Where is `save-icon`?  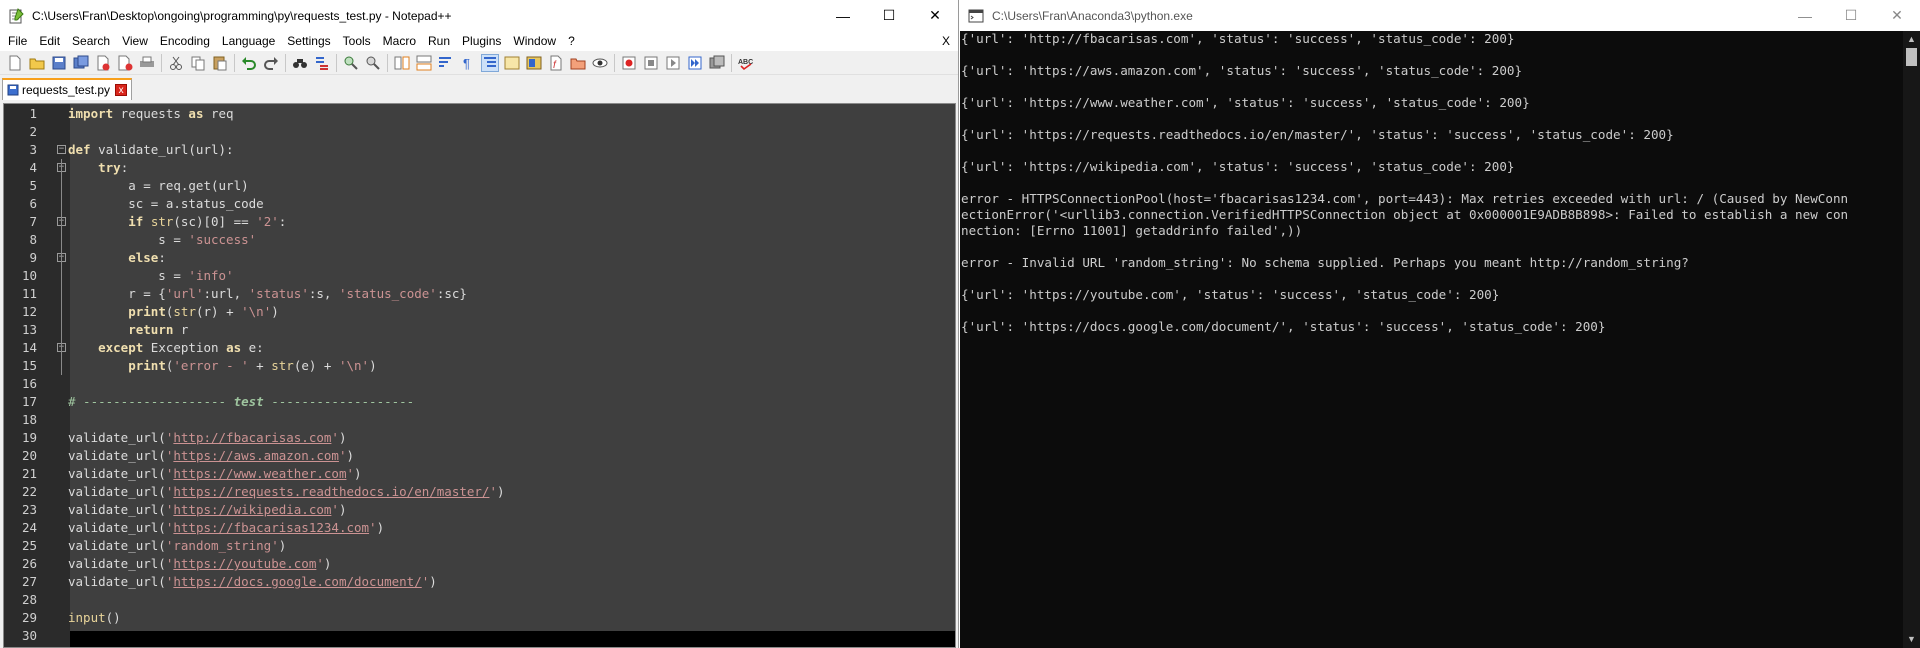
save-icon is located at coordinates (59, 63).